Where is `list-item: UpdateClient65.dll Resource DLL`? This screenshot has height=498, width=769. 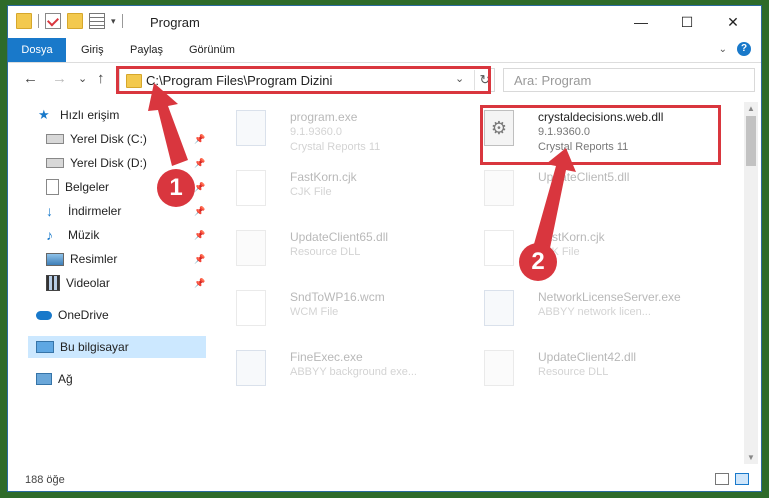 list-item: UpdateClient65.dll Resource DLL is located at coordinates (338, 253).